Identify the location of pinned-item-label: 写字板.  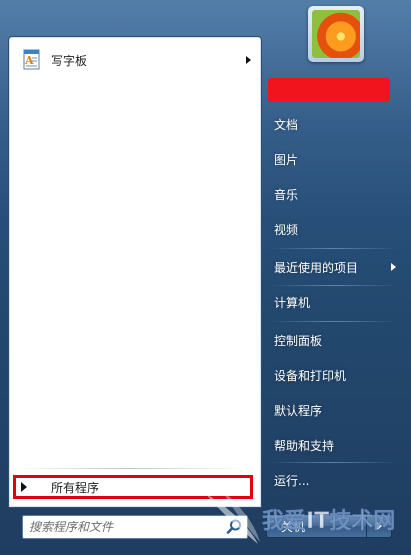
(69, 60).